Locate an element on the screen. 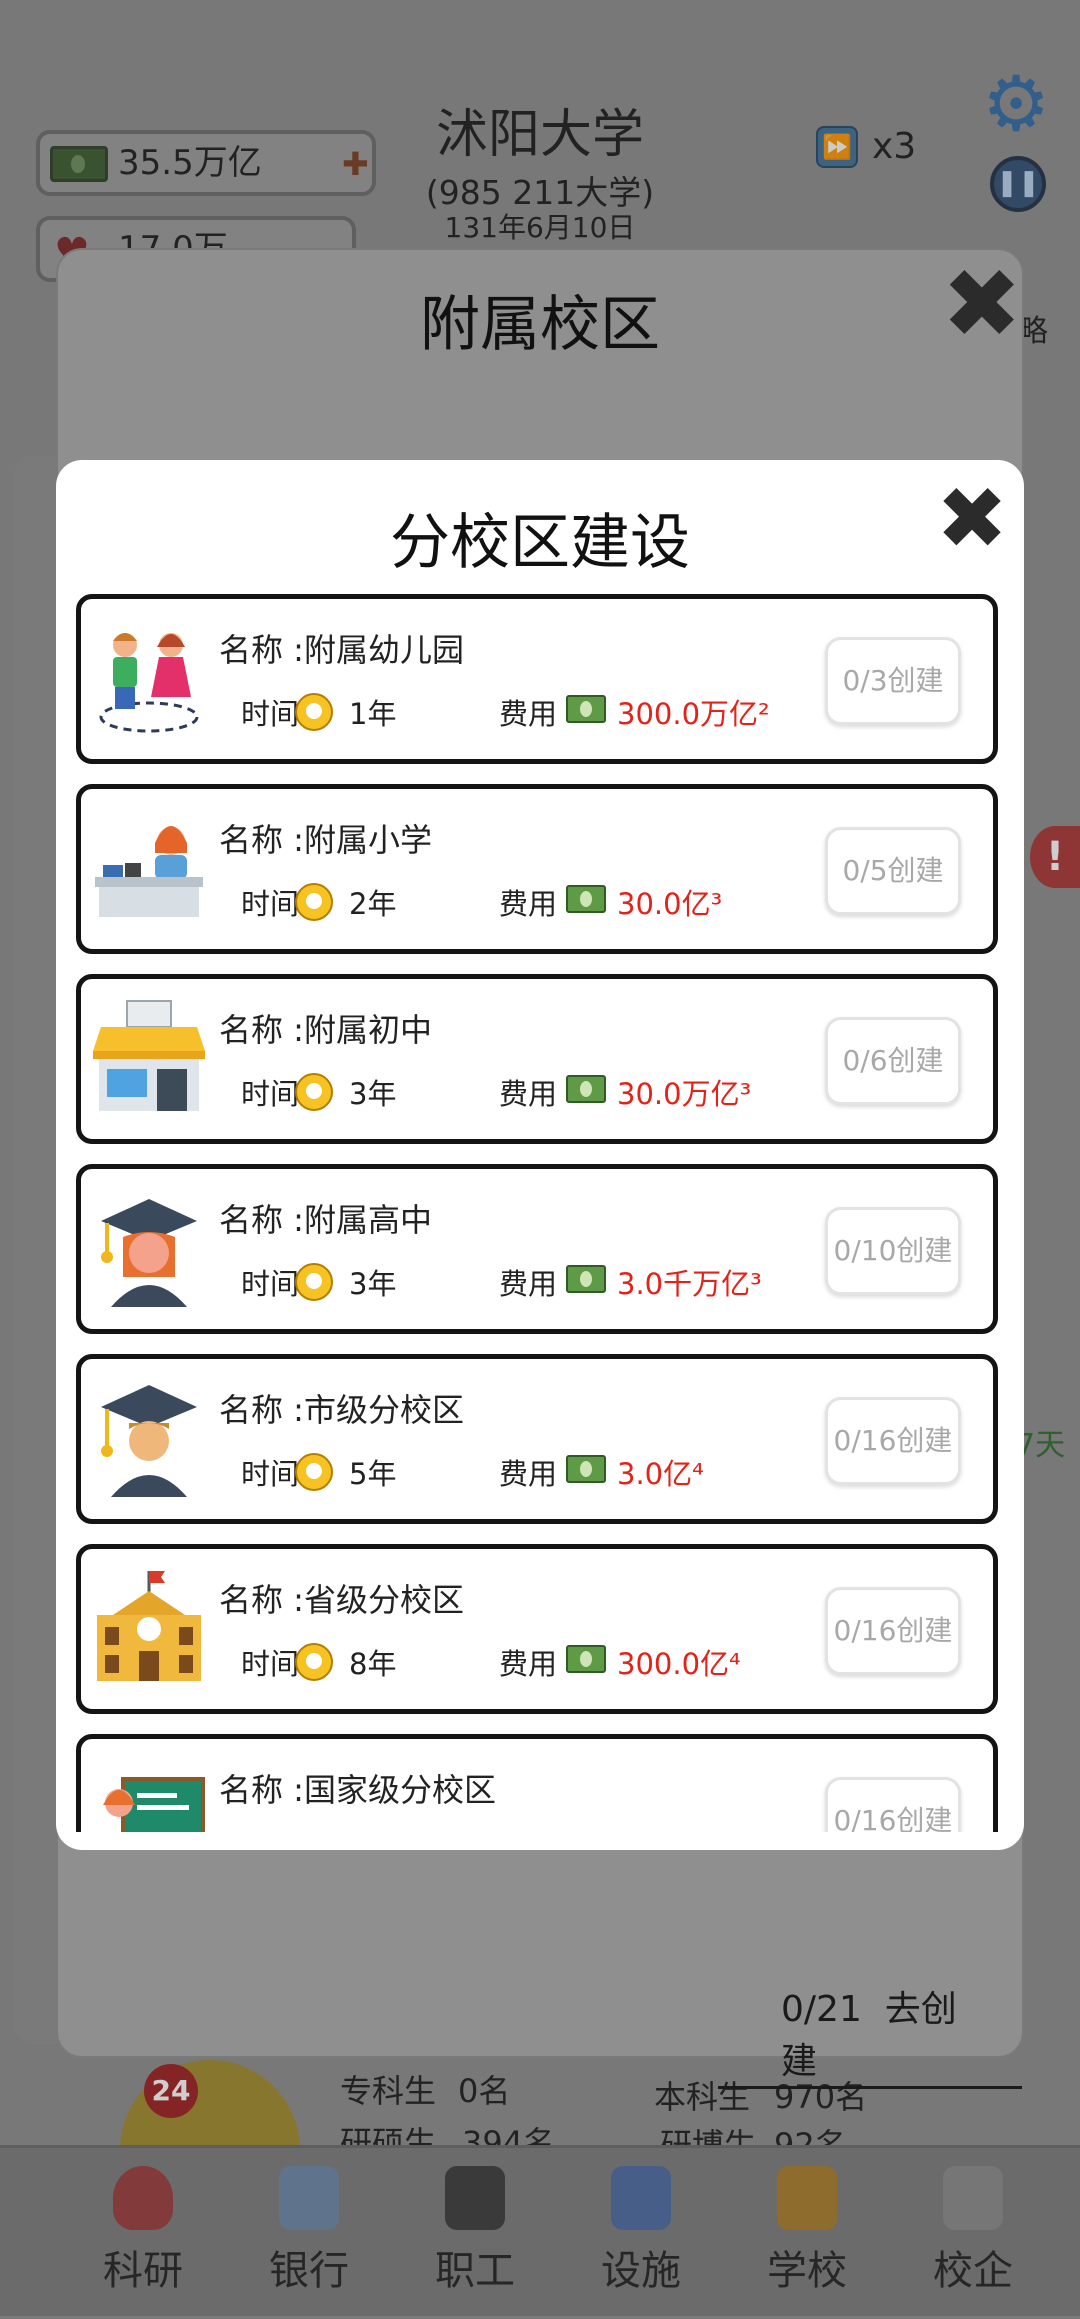 This screenshot has width=1080, height=2319. create-button: 0/10创建 is located at coordinates (893, 1251).